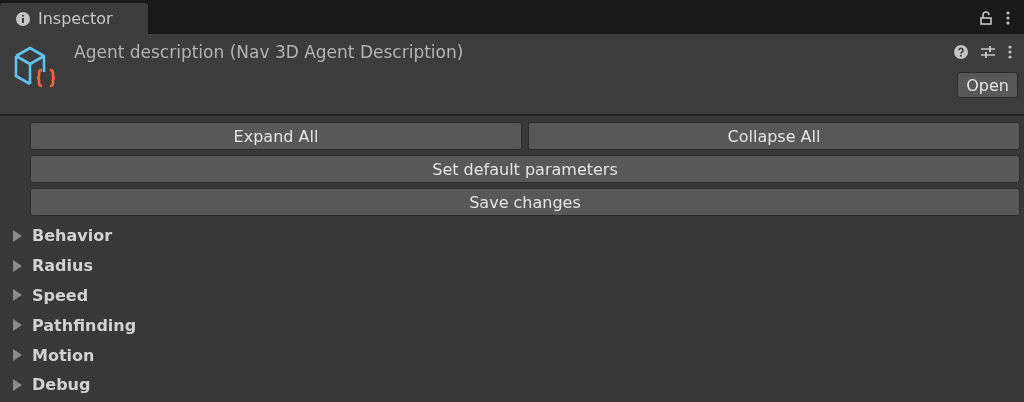 This screenshot has width=1024, height=402. Describe the element at coordinates (62, 236) in the screenshot. I see `section-foldout: Behavior` at that location.